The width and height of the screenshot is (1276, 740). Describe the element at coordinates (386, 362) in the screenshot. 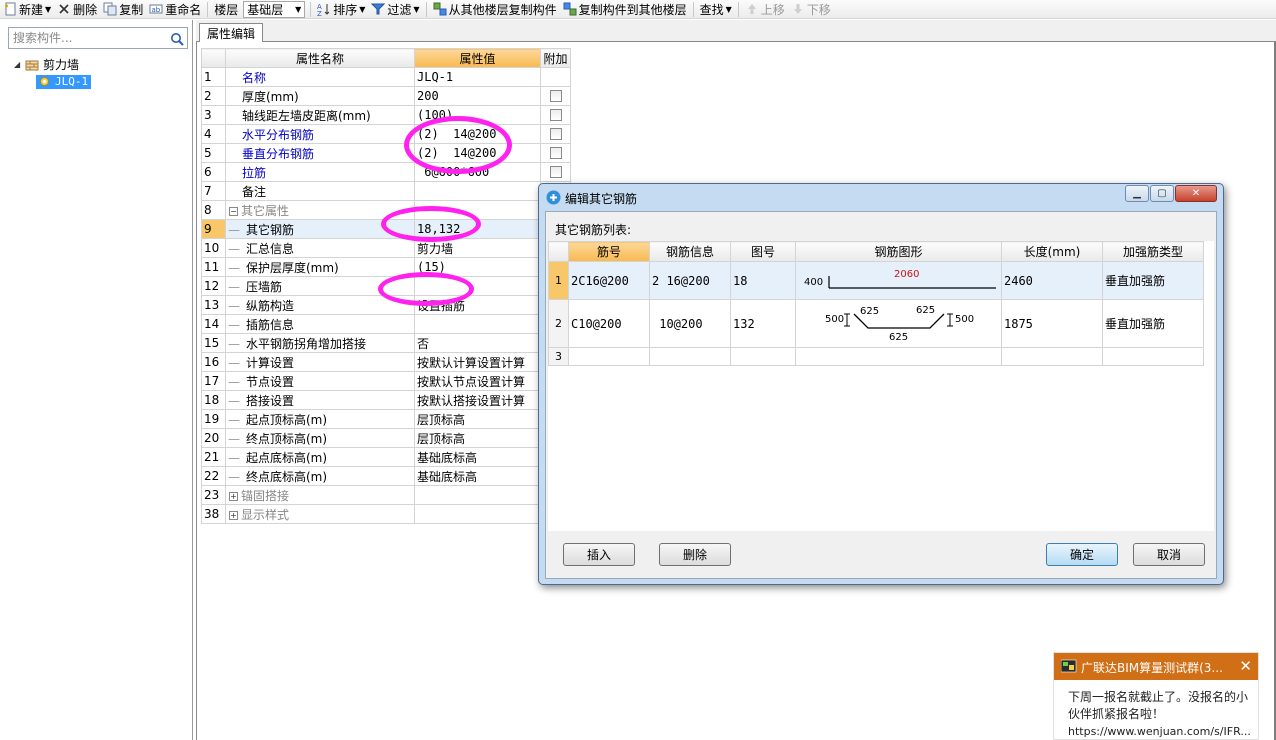

I see `table-row: 16 — 计算设置 按默认计算设置计算` at that location.